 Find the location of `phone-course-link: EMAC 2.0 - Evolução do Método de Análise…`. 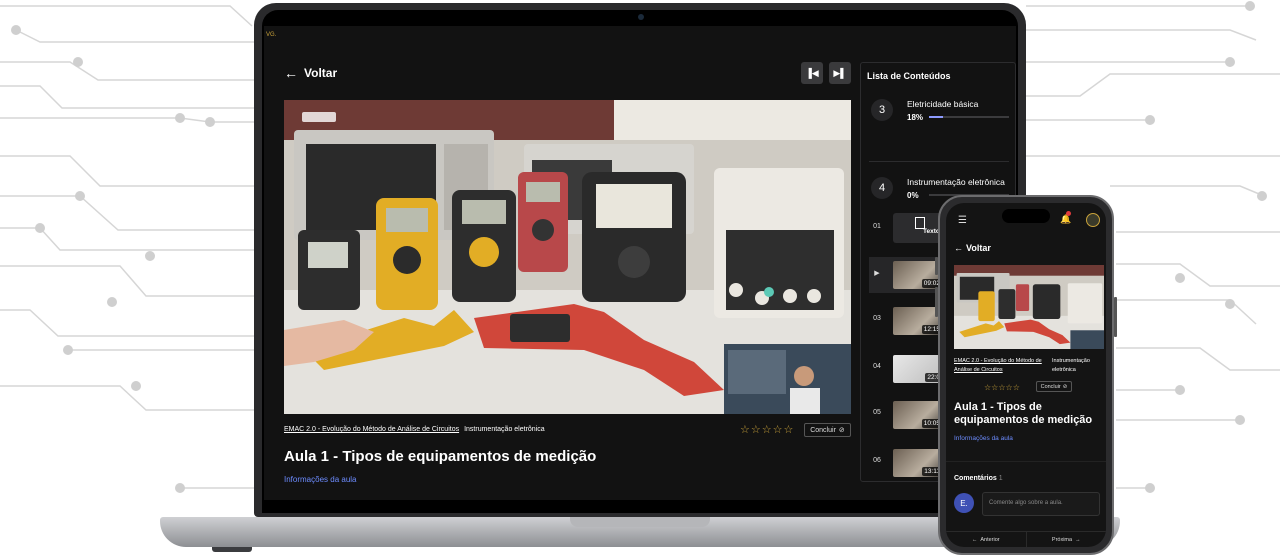

phone-course-link: EMAC 2.0 - Evolução do Método de Análise… is located at coordinates (1000, 366).